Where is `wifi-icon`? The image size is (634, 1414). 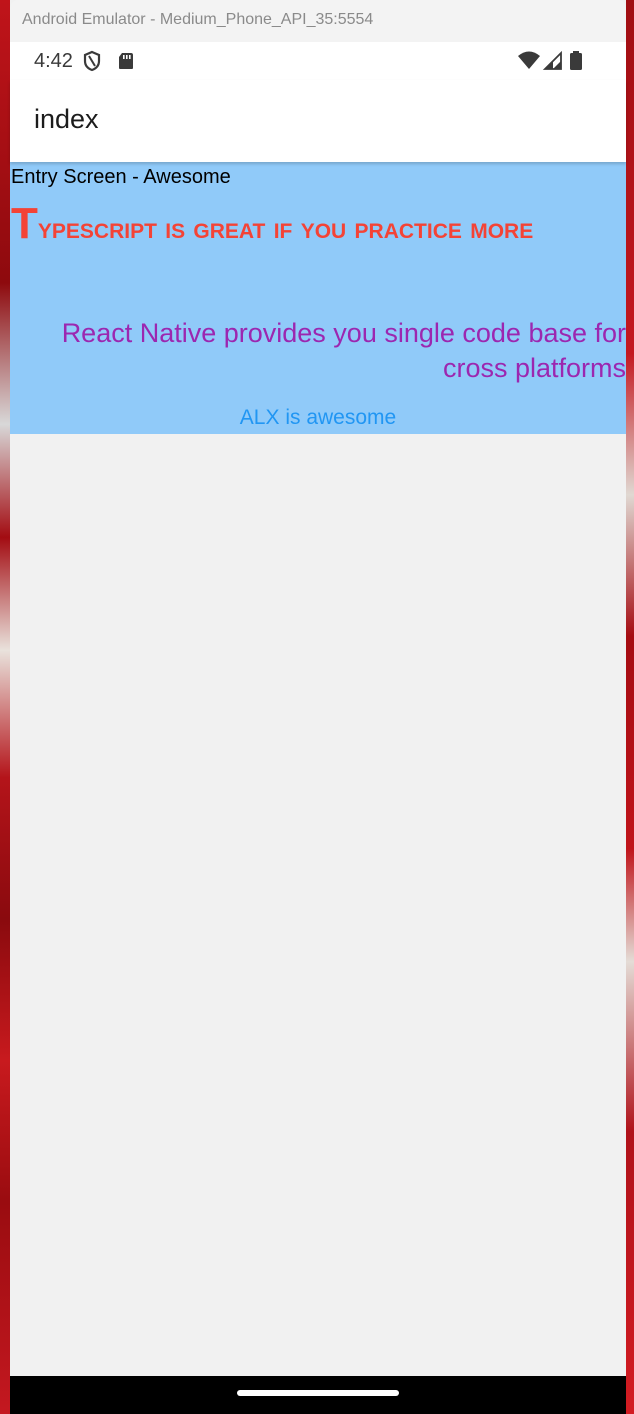 wifi-icon is located at coordinates (529, 61).